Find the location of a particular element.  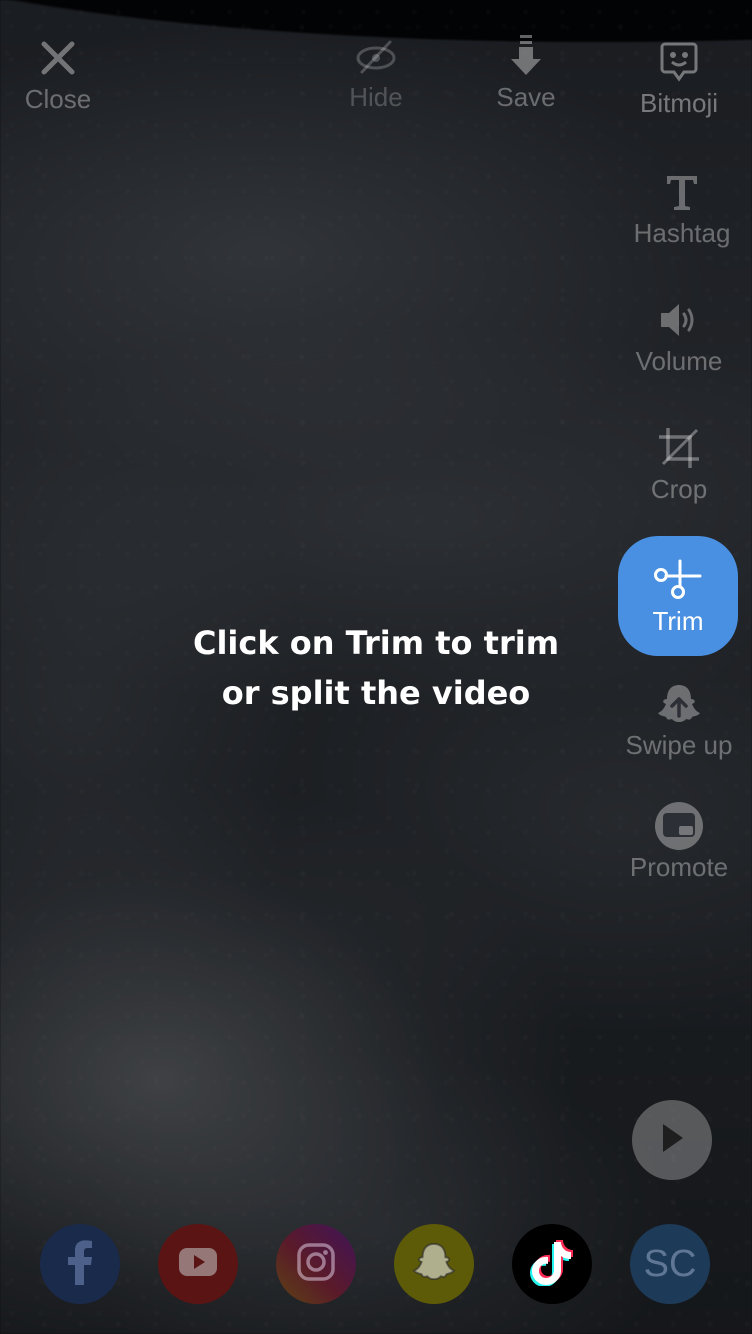

bitmoji-label: Bitmoji is located at coordinates (678, 103).